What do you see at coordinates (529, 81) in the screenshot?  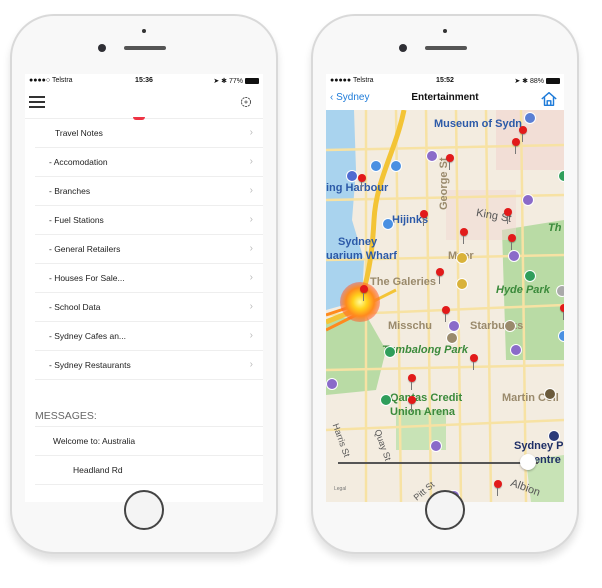 I see `battery-percent: ➤ ✱ 88%` at bounding box center [529, 81].